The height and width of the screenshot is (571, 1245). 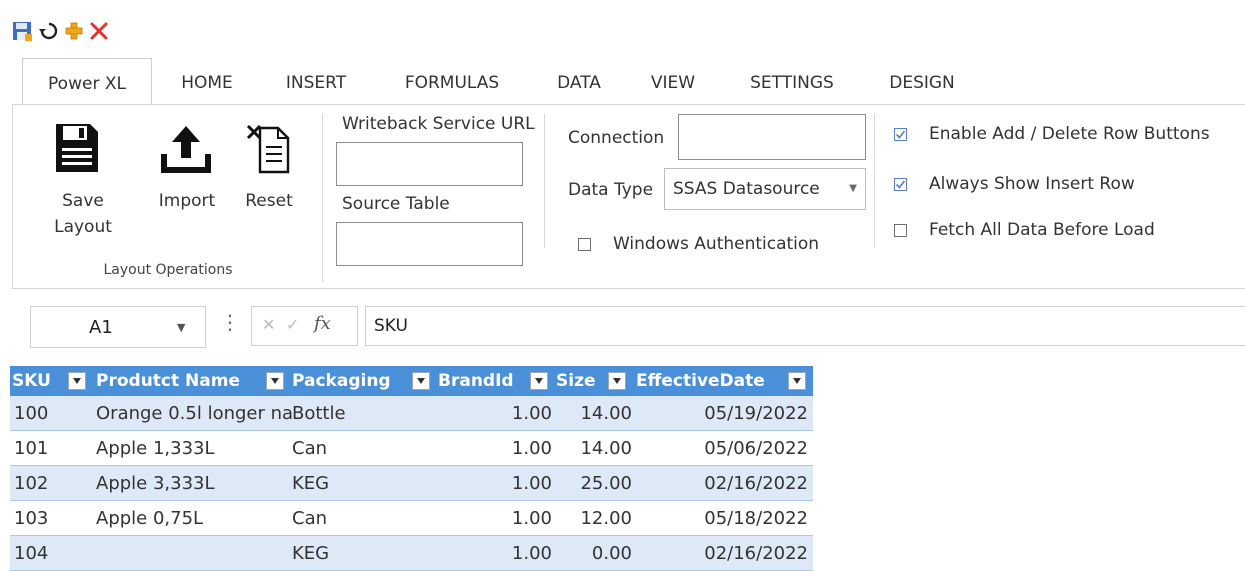 What do you see at coordinates (49, 553) in the screenshot?
I see `cell-sku: 104` at bounding box center [49, 553].